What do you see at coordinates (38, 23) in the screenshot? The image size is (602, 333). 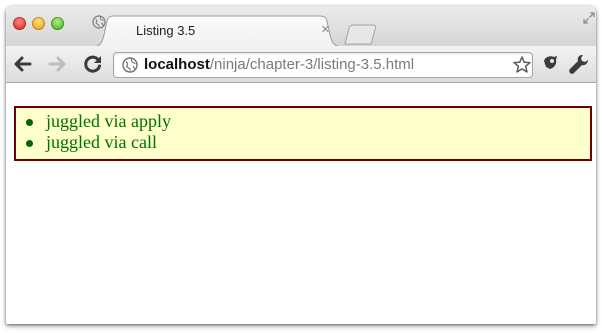 I see `minimize-window-button` at bounding box center [38, 23].